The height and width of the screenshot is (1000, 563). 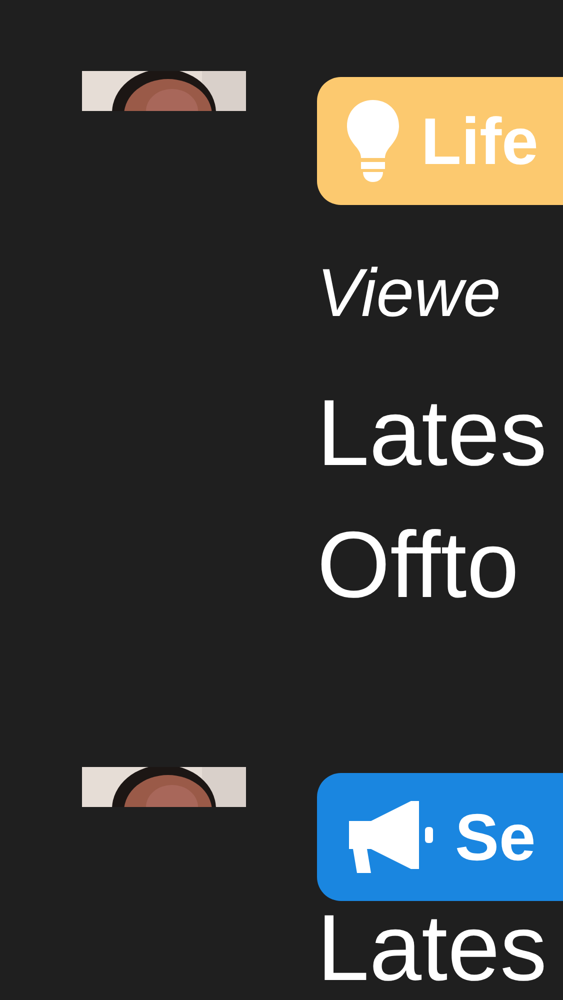 I want to click on tag-badge: Se, so click(x=440, y=837).